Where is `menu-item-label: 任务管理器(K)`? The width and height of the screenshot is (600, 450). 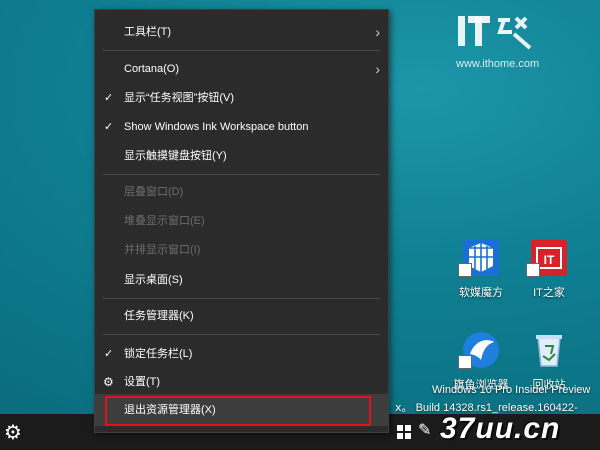
menu-item-label: 任务管理器(K) is located at coordinates (159, 316).